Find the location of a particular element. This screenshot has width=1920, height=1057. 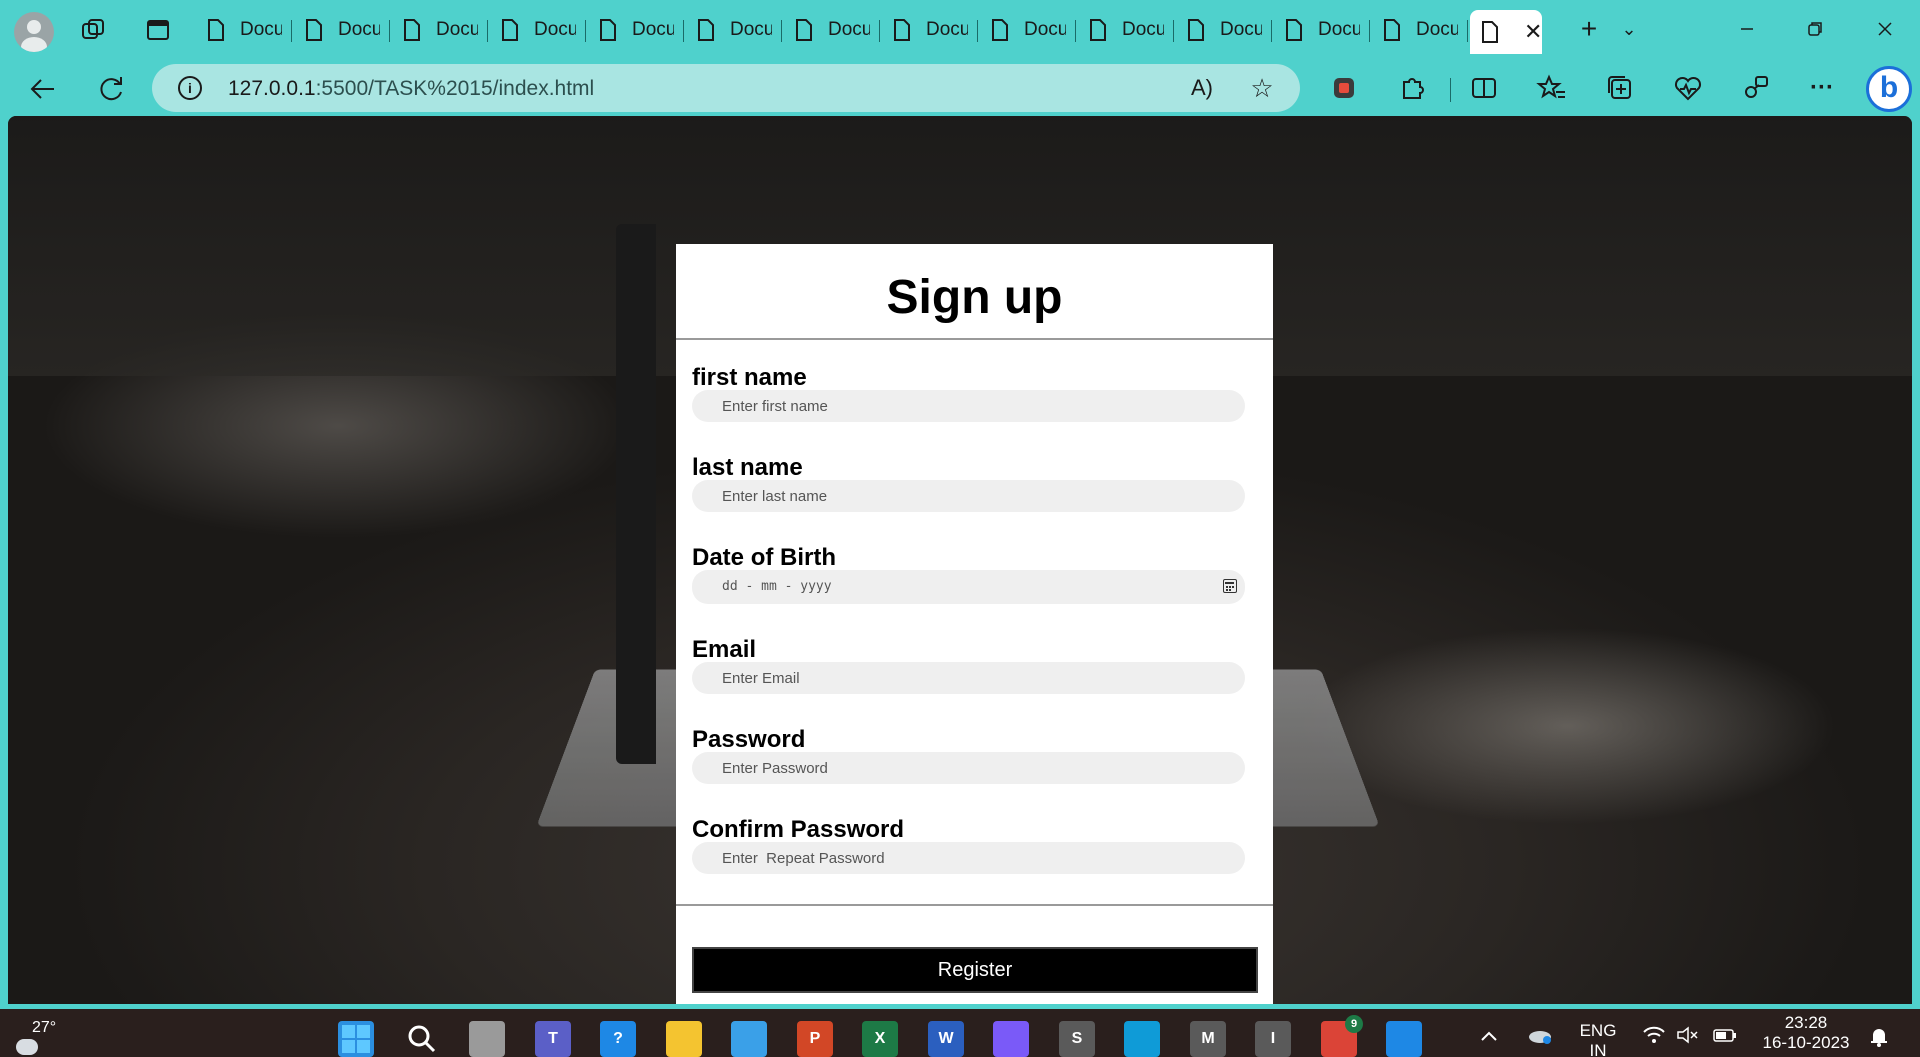

excel-icon: X is located at coordinates (880, 1039).